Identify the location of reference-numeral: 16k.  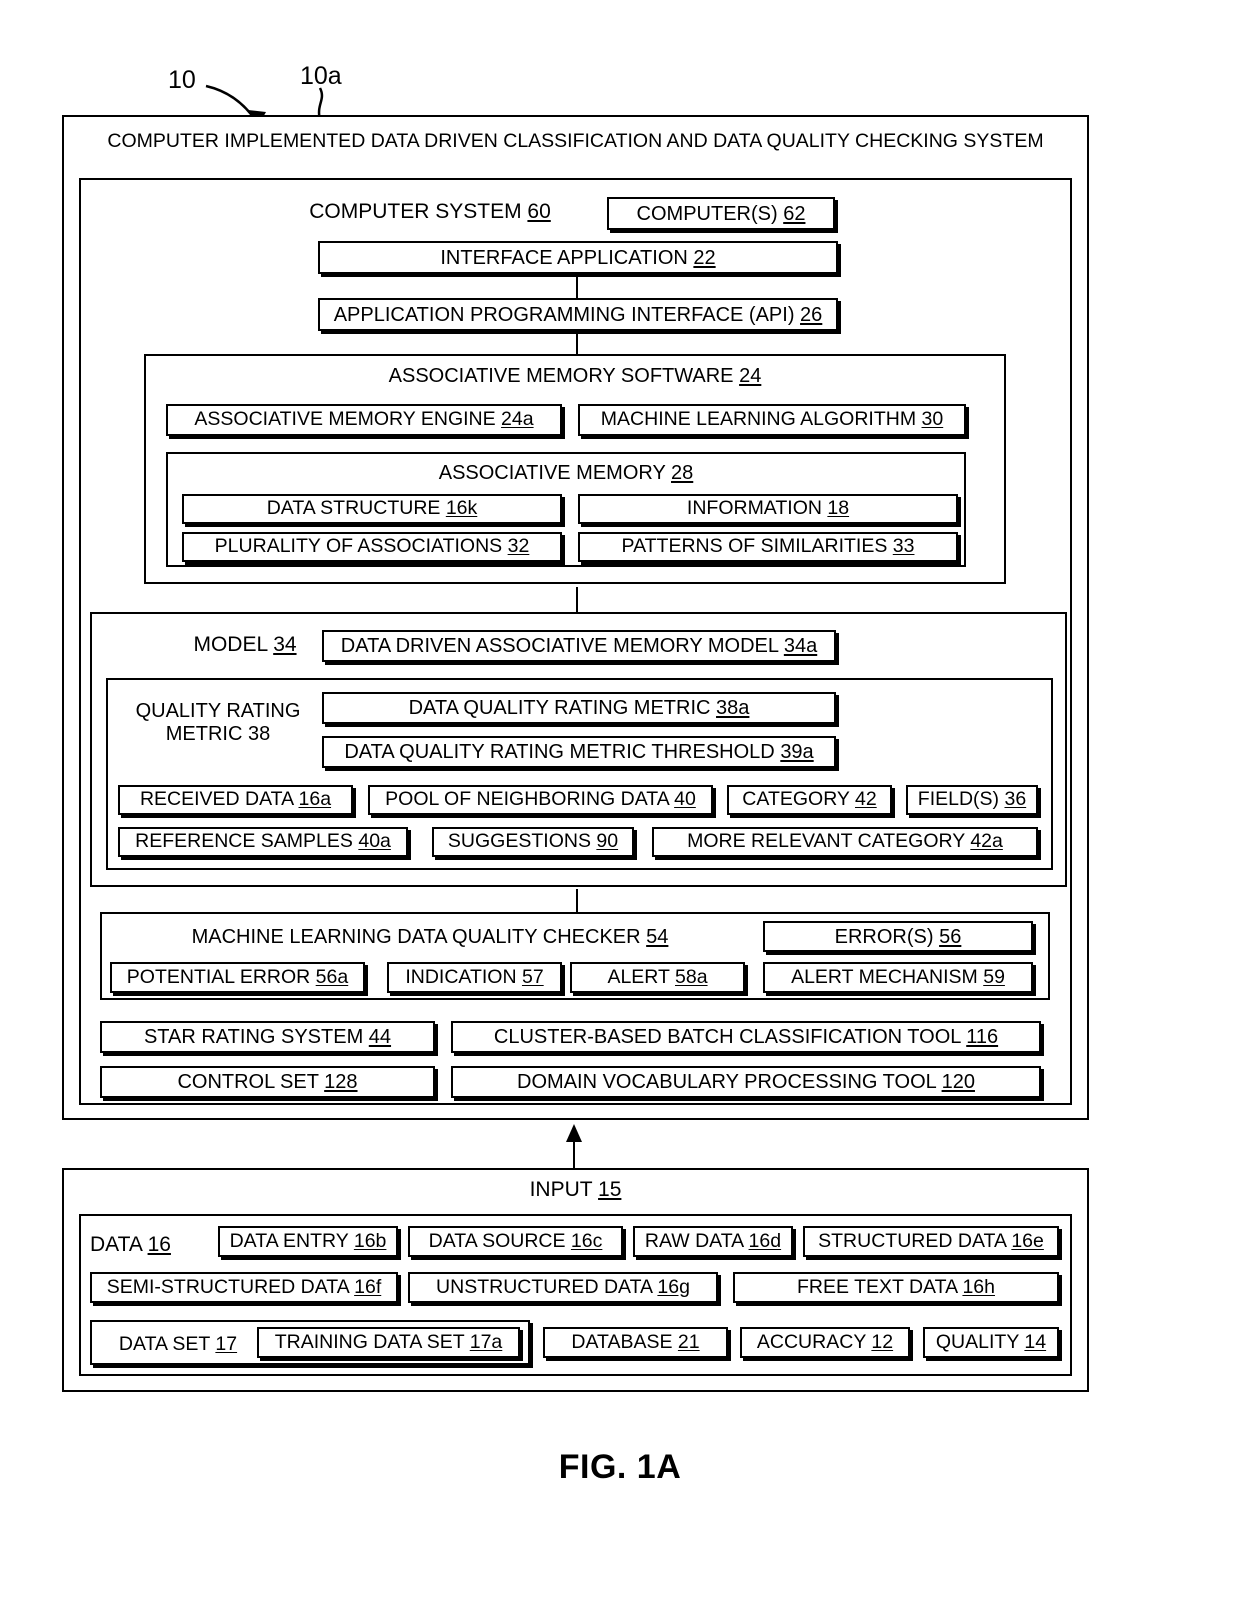
(461, 508).